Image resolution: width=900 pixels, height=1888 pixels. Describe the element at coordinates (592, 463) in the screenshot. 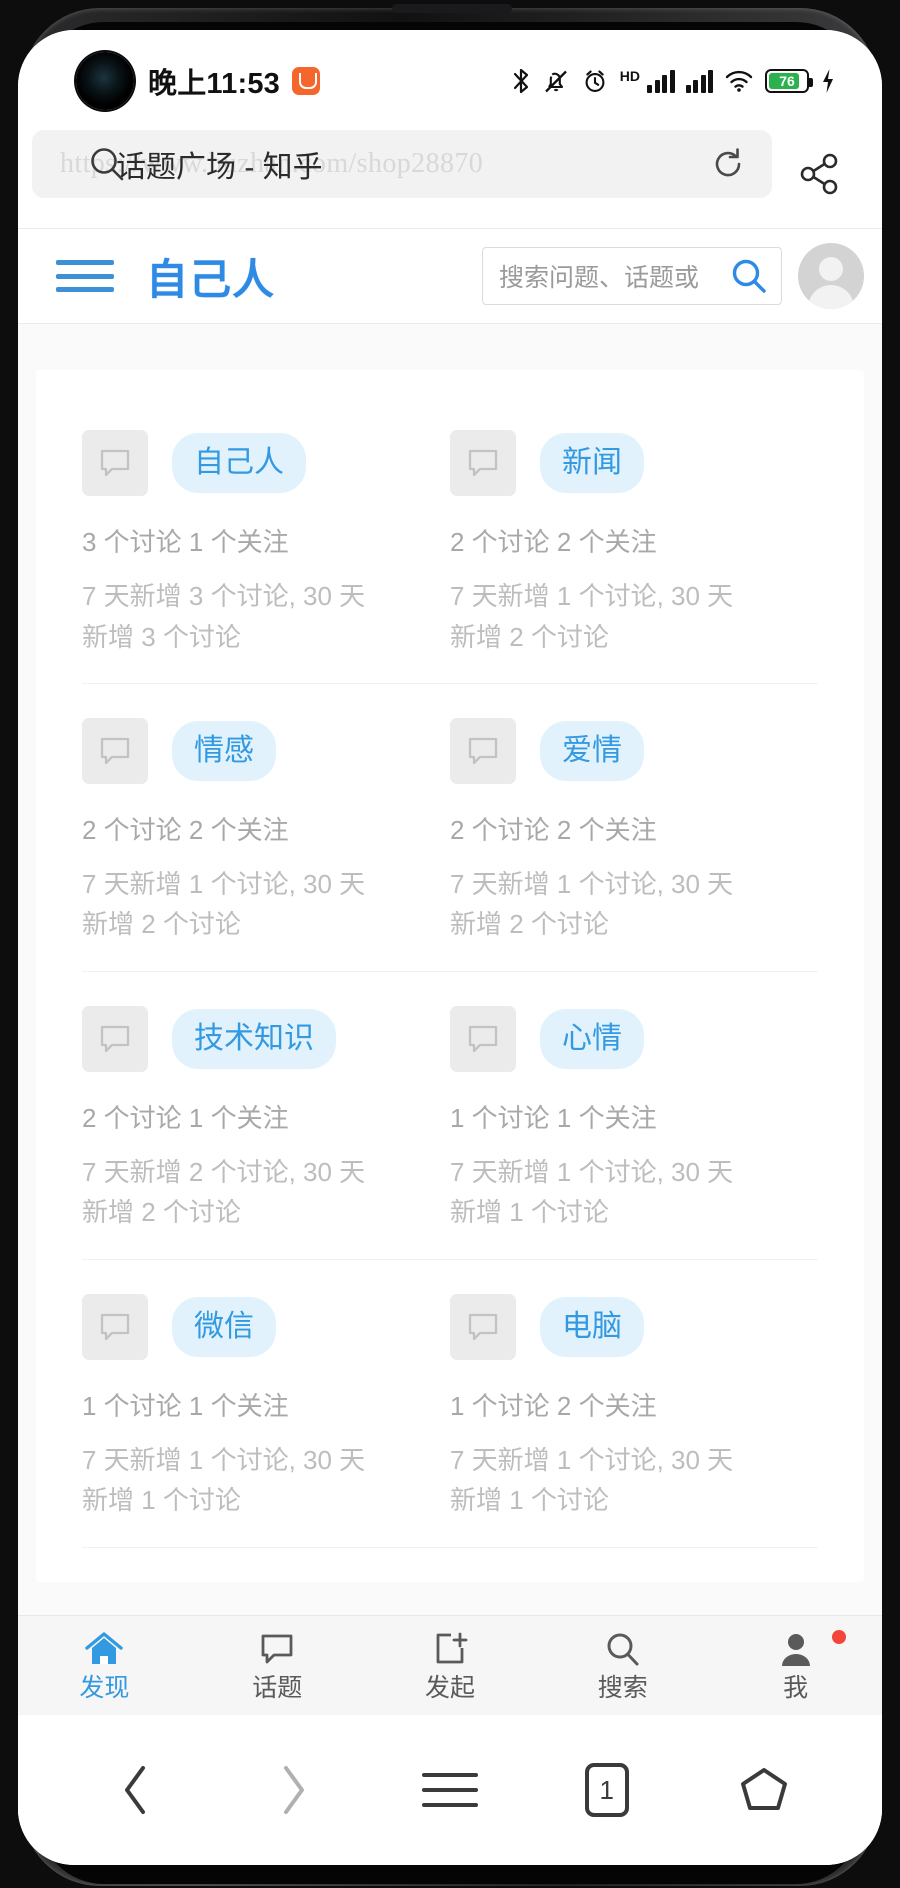

I see `topic-name-pill: 新闻` at that location.